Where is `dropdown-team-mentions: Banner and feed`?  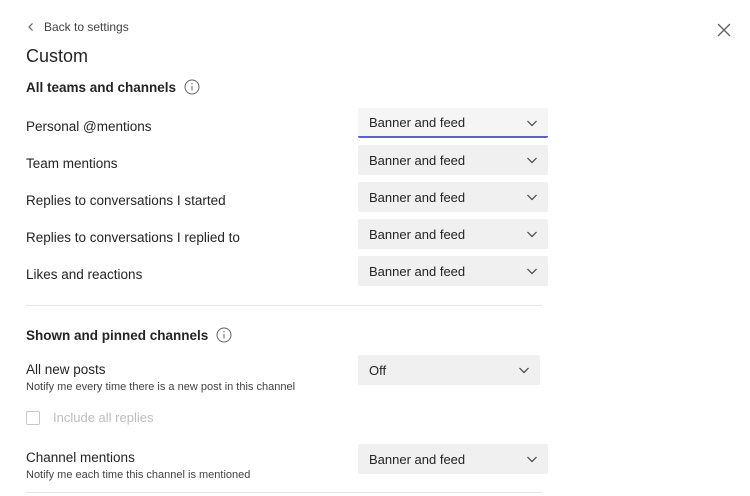
dropdown-team-mentions: Banner and feed is located at coordinates (453, 160).